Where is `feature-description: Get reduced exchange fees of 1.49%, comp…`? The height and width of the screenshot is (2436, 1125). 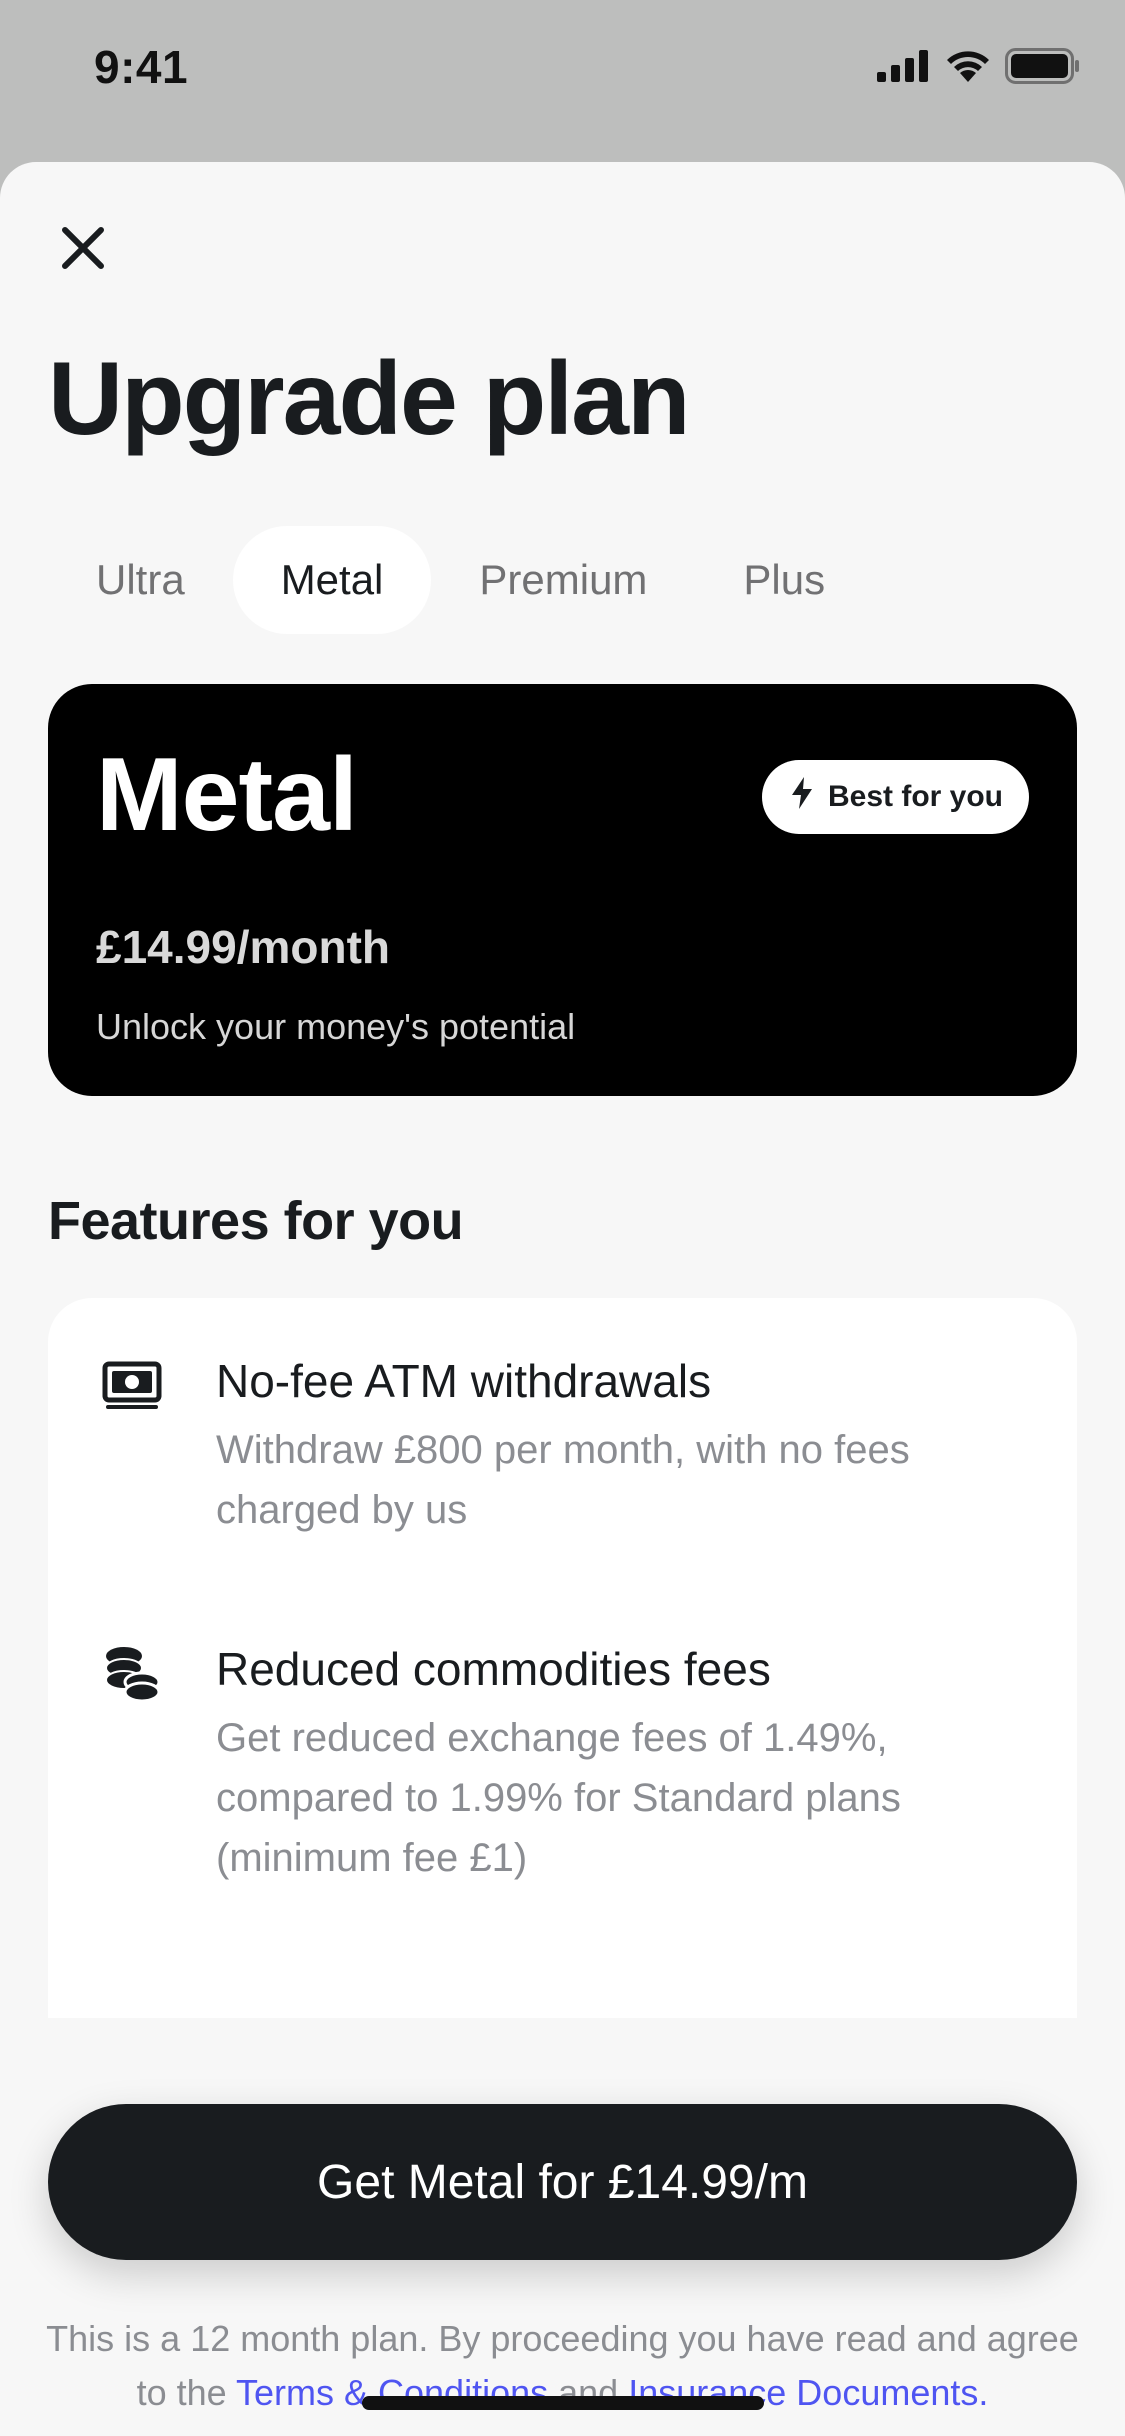
feature-description: Get reduced exchange fees of 1.49%, comp… is located at coordinates (558, 1798).